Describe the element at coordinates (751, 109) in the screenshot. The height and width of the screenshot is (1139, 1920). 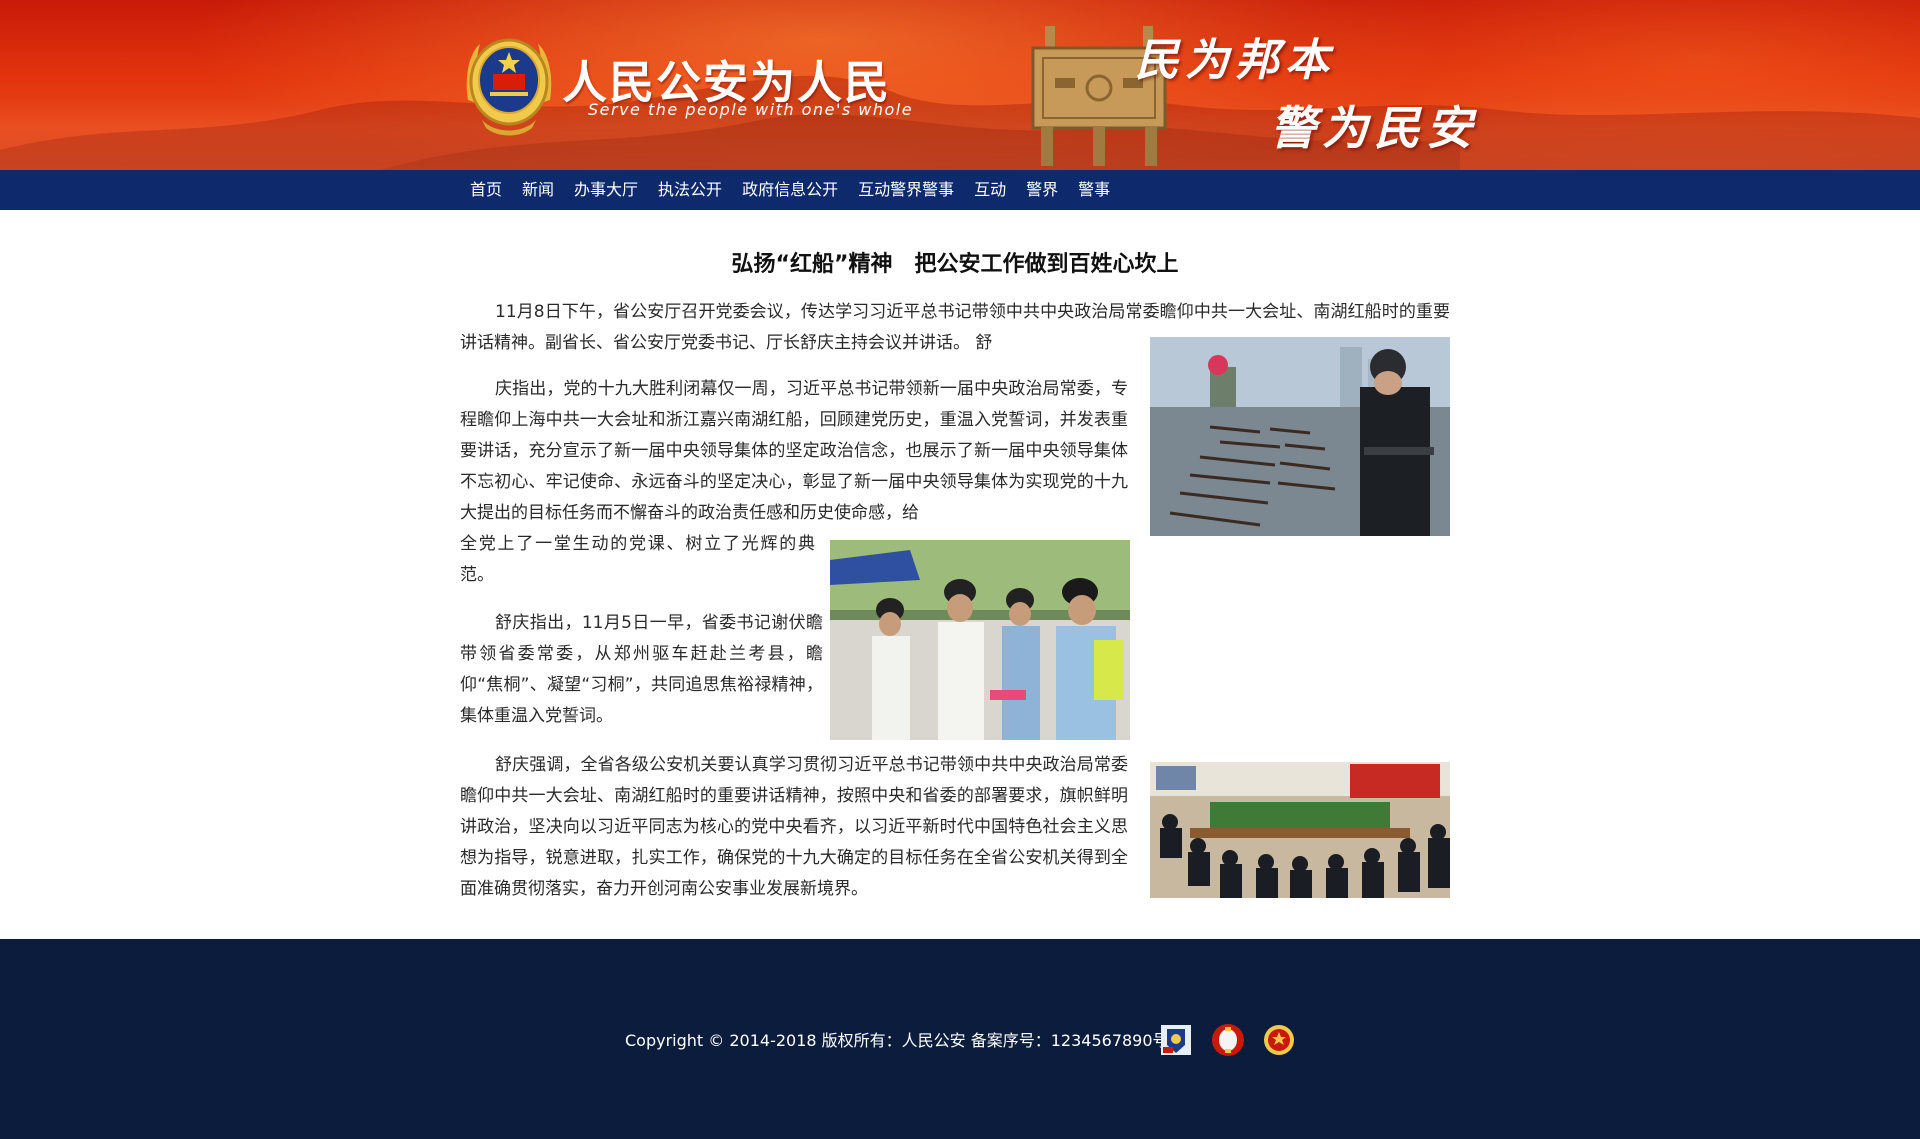
I see `site-subtitle: Serve the people with one's whole` at that location.